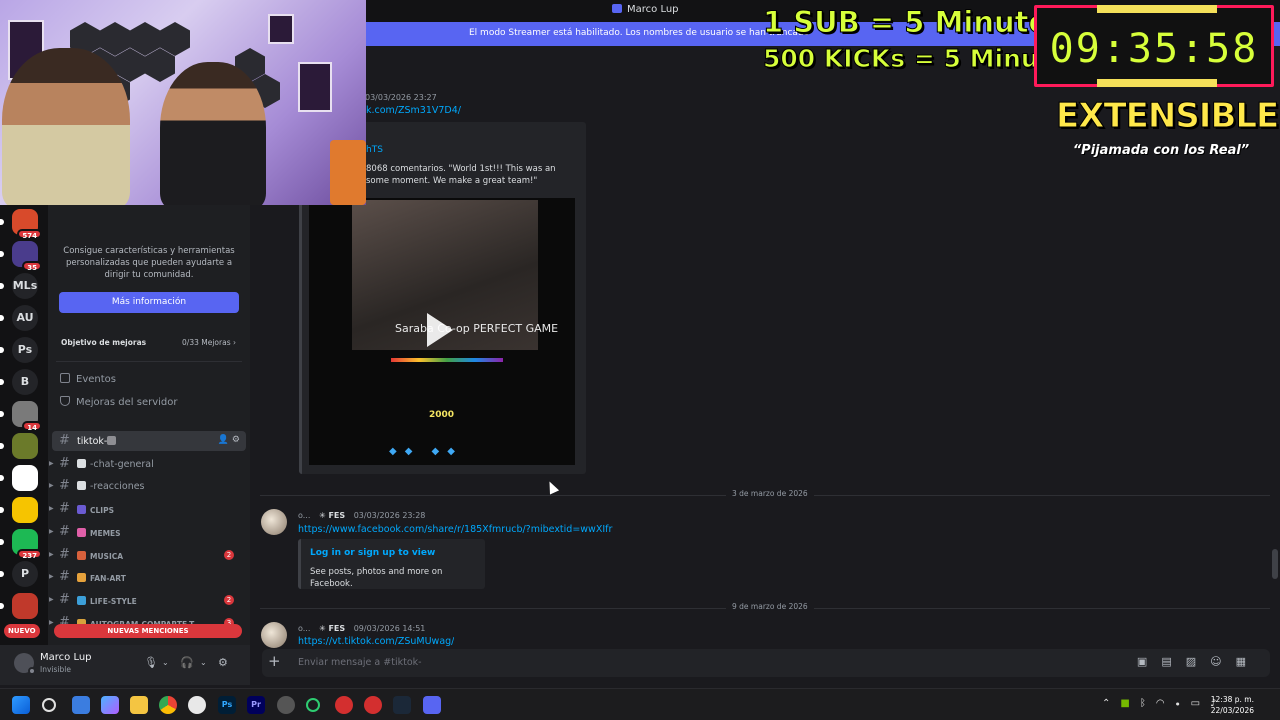 The image size is (1280, 720). I want to click on wall-frame, so click(281, 29).